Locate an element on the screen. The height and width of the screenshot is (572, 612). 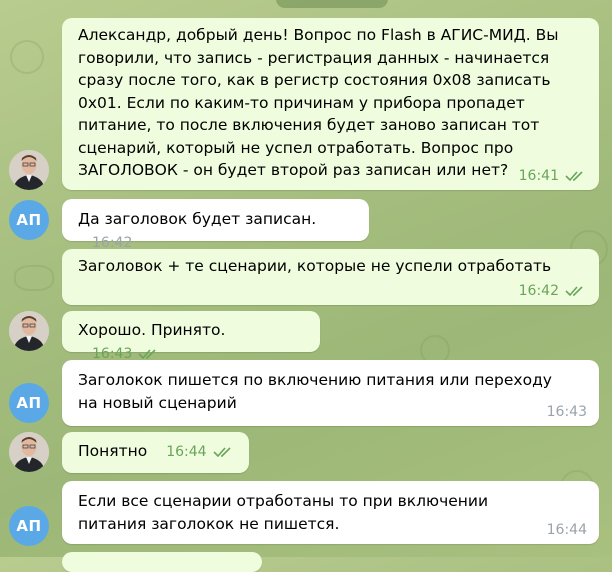
message-text: Да заголовок будет записан. is located at coordinates (197, 219).